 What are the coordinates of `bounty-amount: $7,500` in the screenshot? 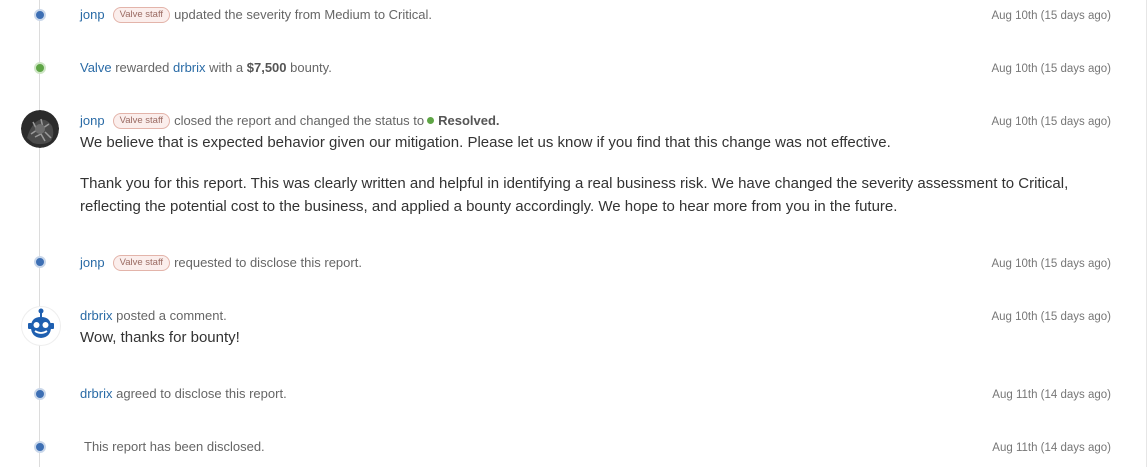 It's located at (266, 67).